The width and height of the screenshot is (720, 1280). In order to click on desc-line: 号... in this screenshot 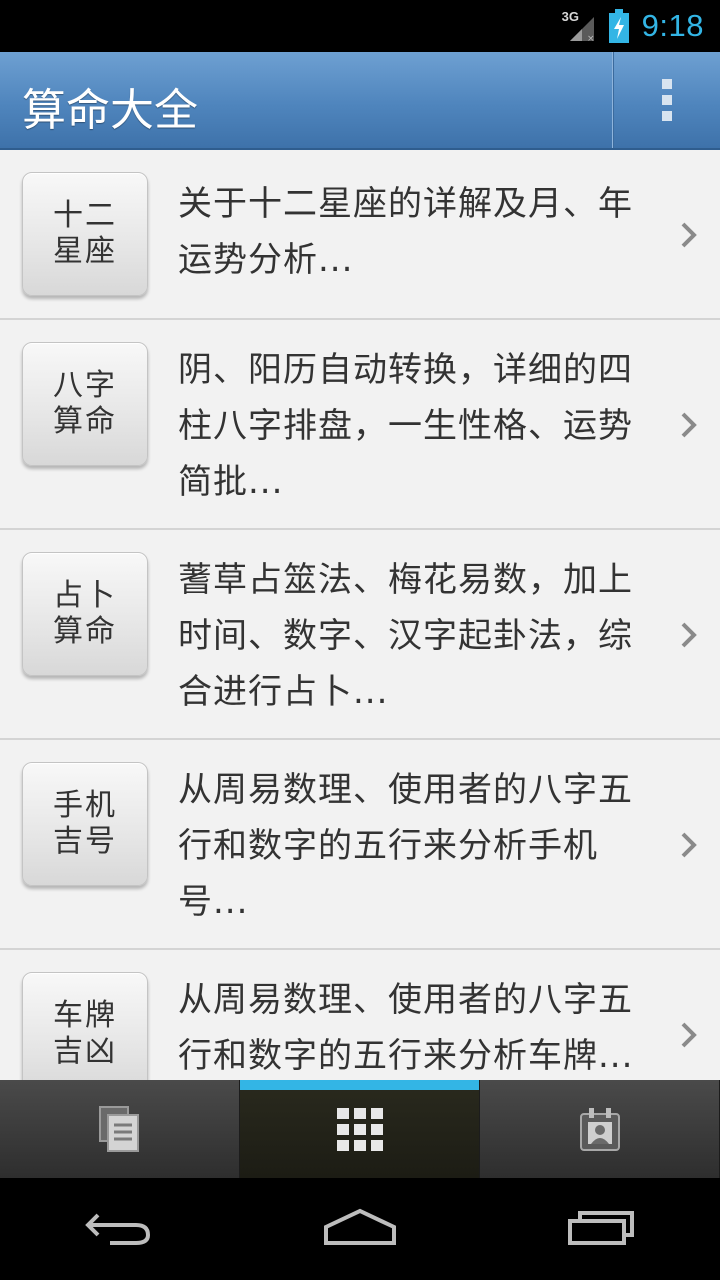, I will do `click(213, 902)`.